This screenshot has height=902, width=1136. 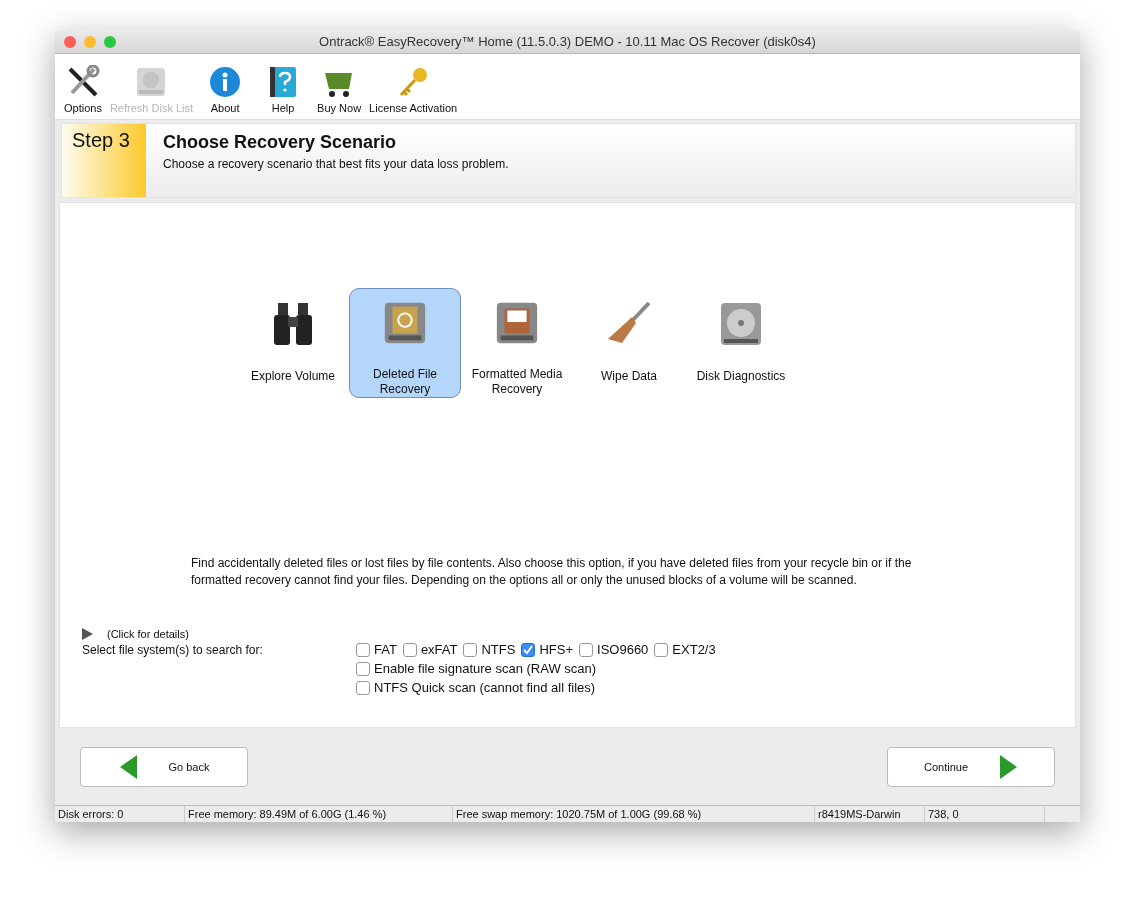 I want to click on toolbar-button: License Activation, so click(x=413, y=89).